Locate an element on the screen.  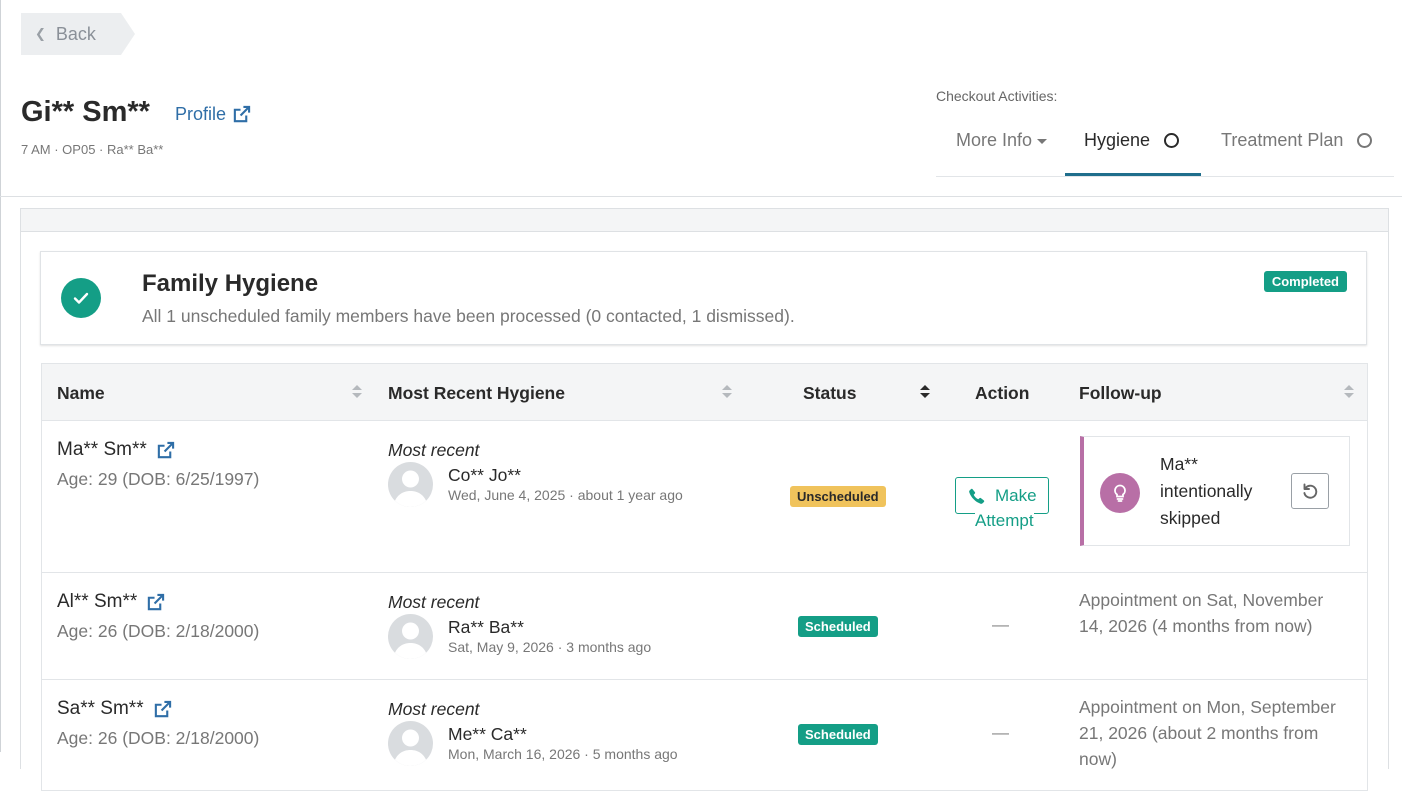
check-icon is located at coordinates (81, 298).